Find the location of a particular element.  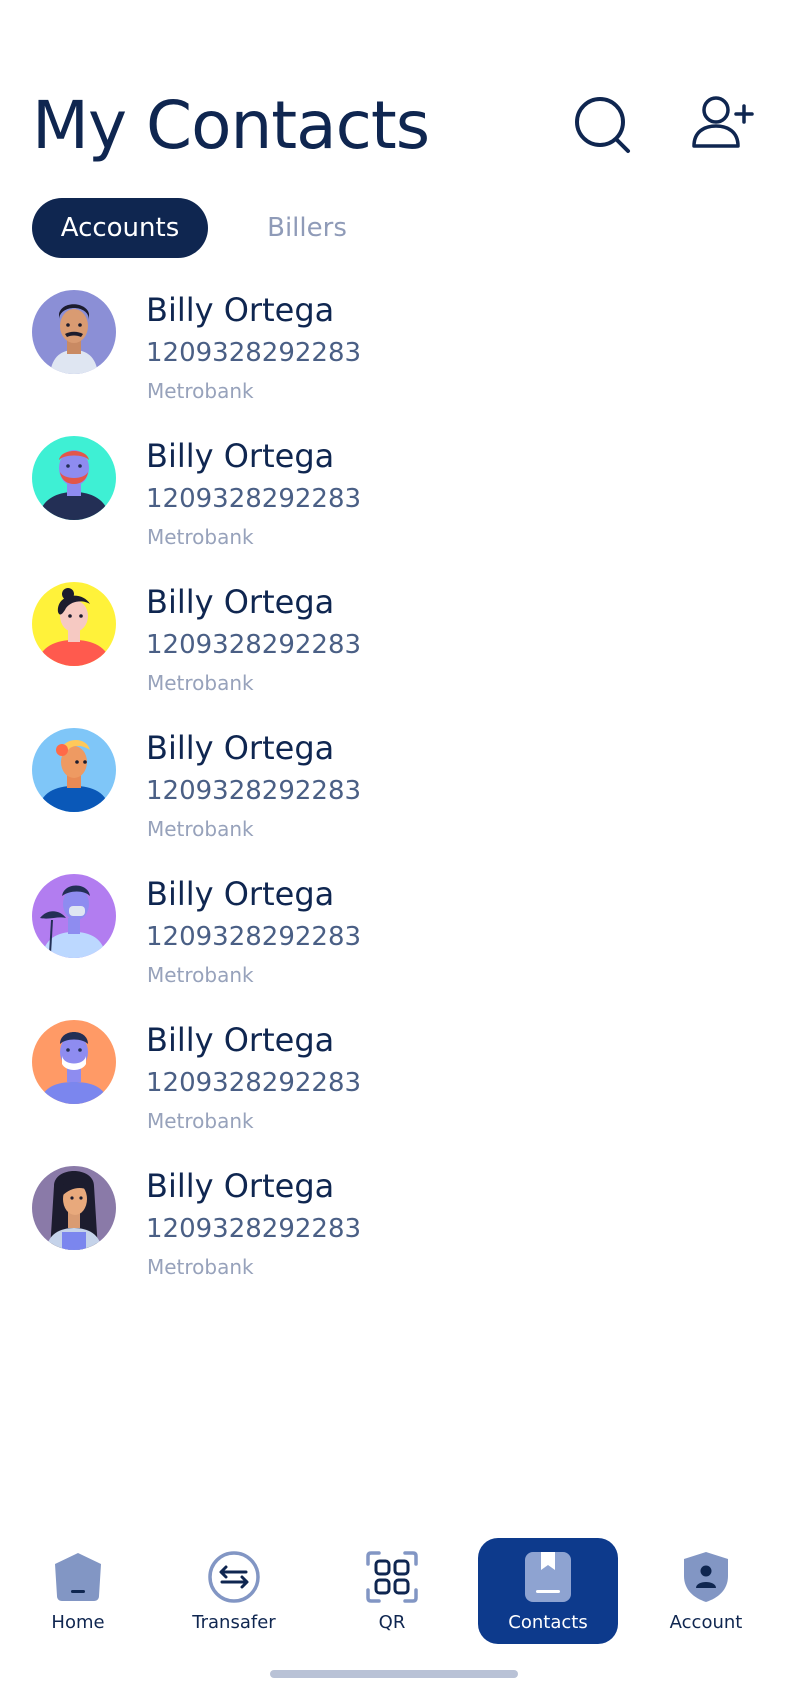

transfer-icon is located at coordinates (234, 1577).